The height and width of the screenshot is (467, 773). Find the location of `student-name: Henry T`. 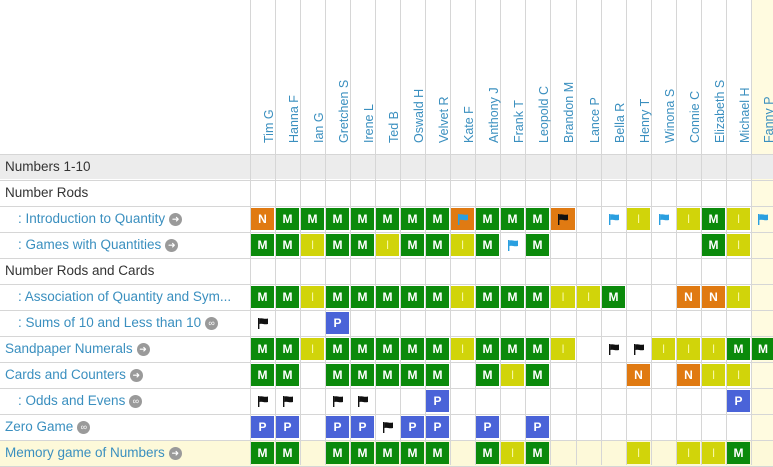

student-name: Henry T is located at coordinates (645, 121).